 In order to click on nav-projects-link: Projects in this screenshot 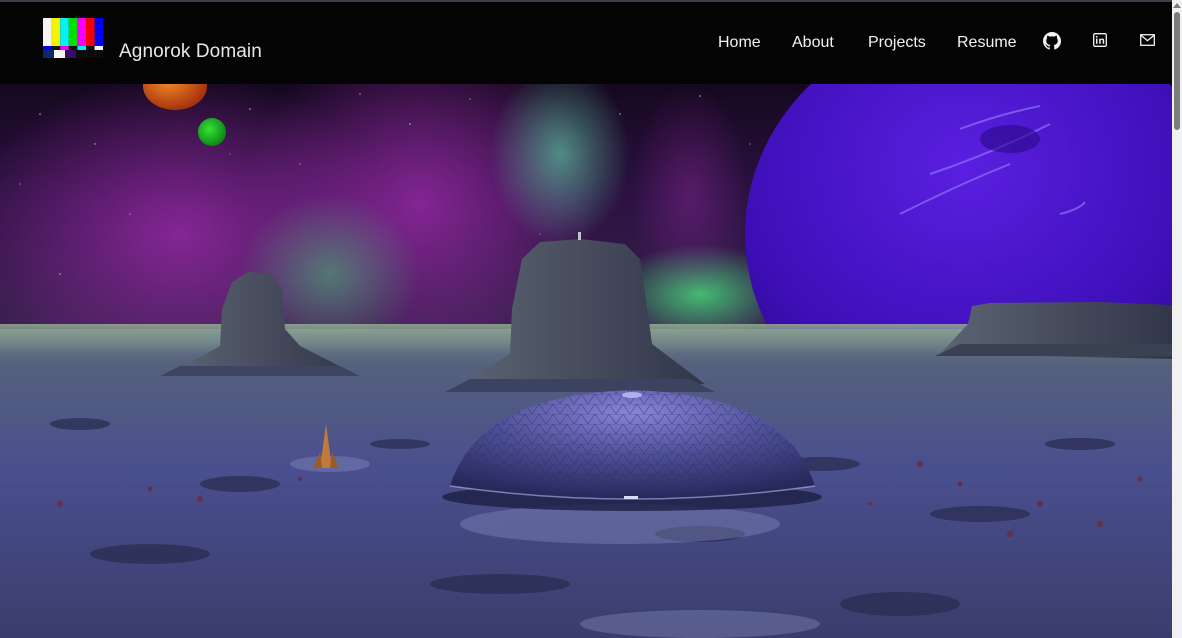, I will do `click(897, 43)`.